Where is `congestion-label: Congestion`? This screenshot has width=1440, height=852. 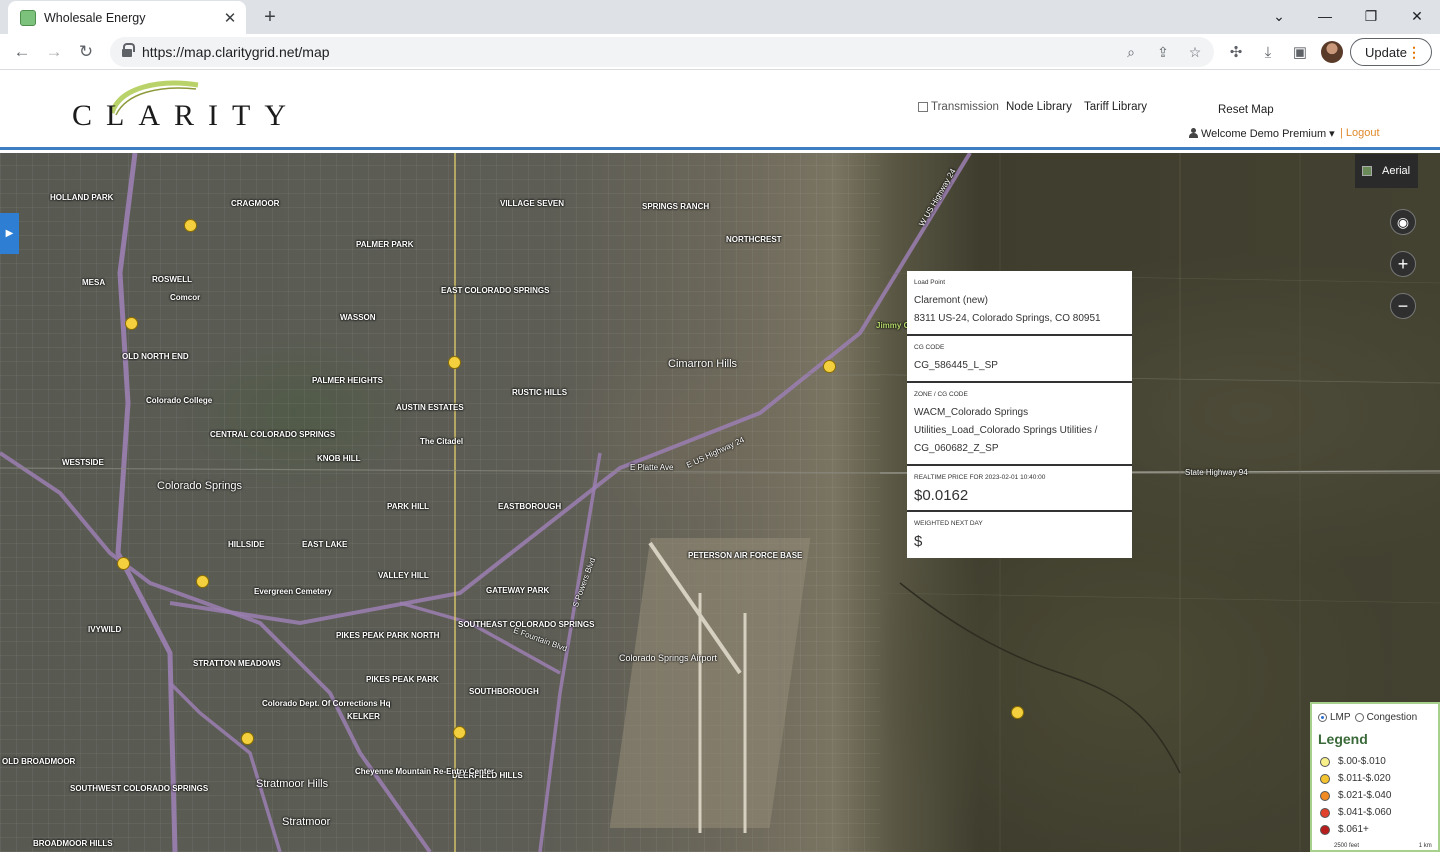 congestion-label: Congestion is located at coordinates (1392, 717).